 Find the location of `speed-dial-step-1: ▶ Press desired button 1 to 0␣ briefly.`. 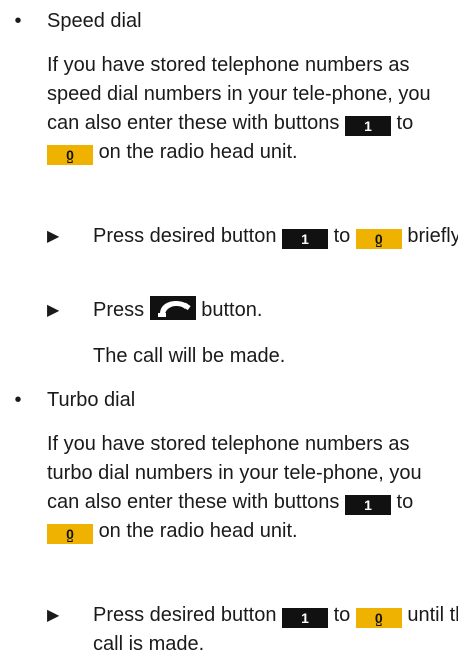

speed-dial-step-1: ▶ Press desired button 1 to 0␣ briefly. is located at coordinates (252, 236).